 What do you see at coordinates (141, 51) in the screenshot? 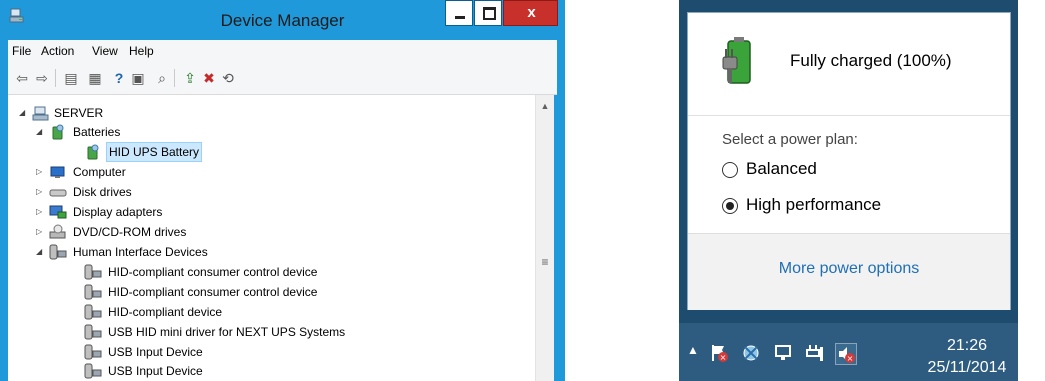
I see `menu-help: Help` at bounding box center [141, 51].